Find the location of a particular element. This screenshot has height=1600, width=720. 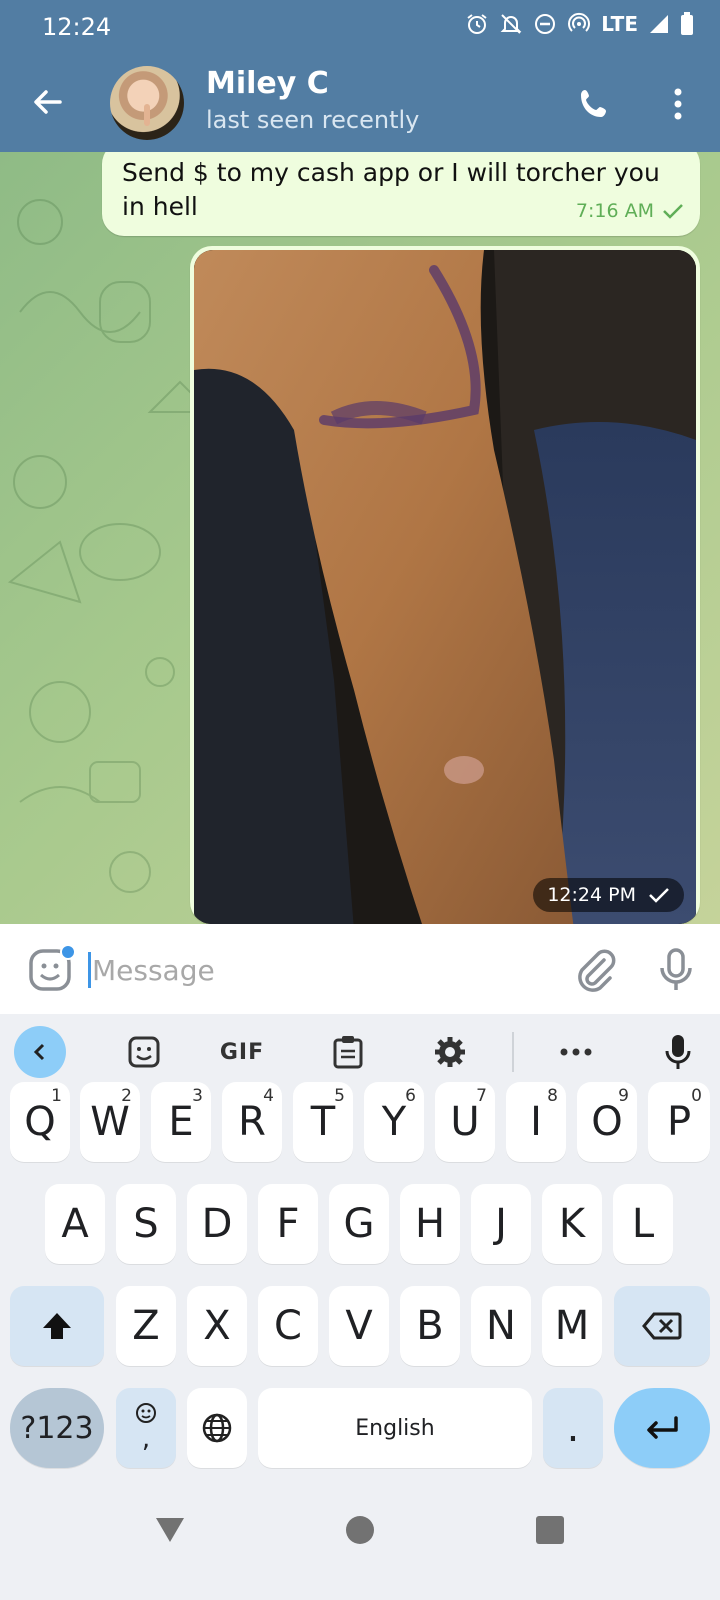

key-w: W2 is located at coordinates (110, 1122).